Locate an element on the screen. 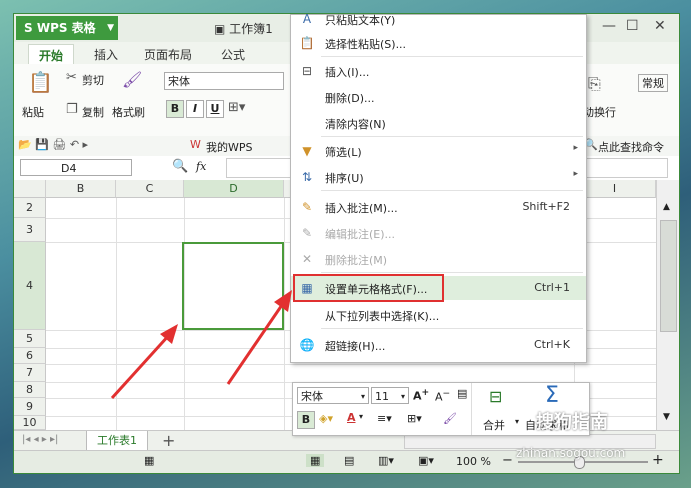 The image size is (691, 488). menu-paste-text-only: A 只粘贴文本(Y) is located at coordinates (438, 22).